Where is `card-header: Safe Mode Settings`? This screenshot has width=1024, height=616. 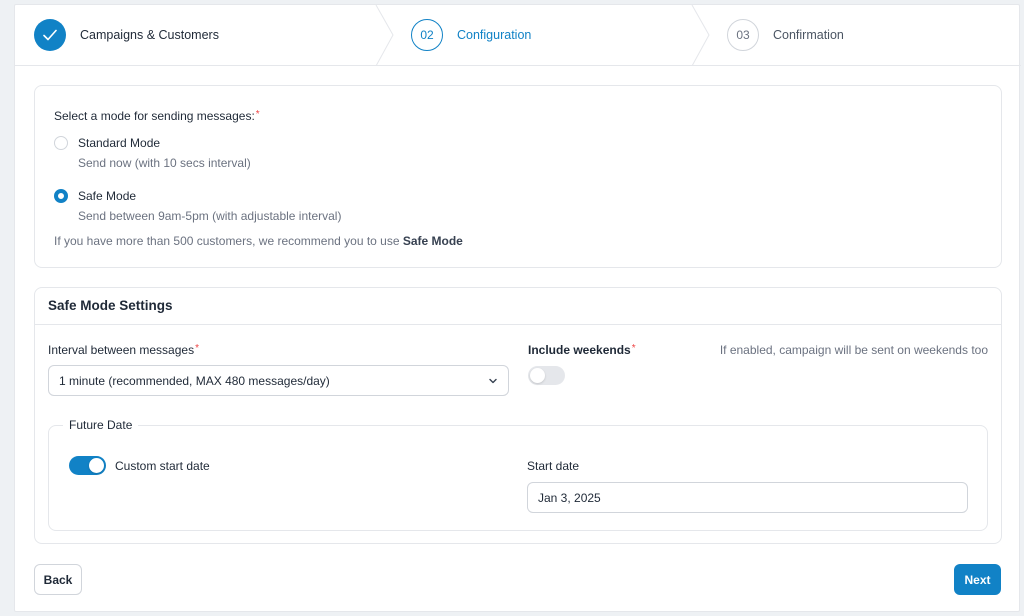 card-header: Safe Mode Settings is located at coordinates (518, 306).